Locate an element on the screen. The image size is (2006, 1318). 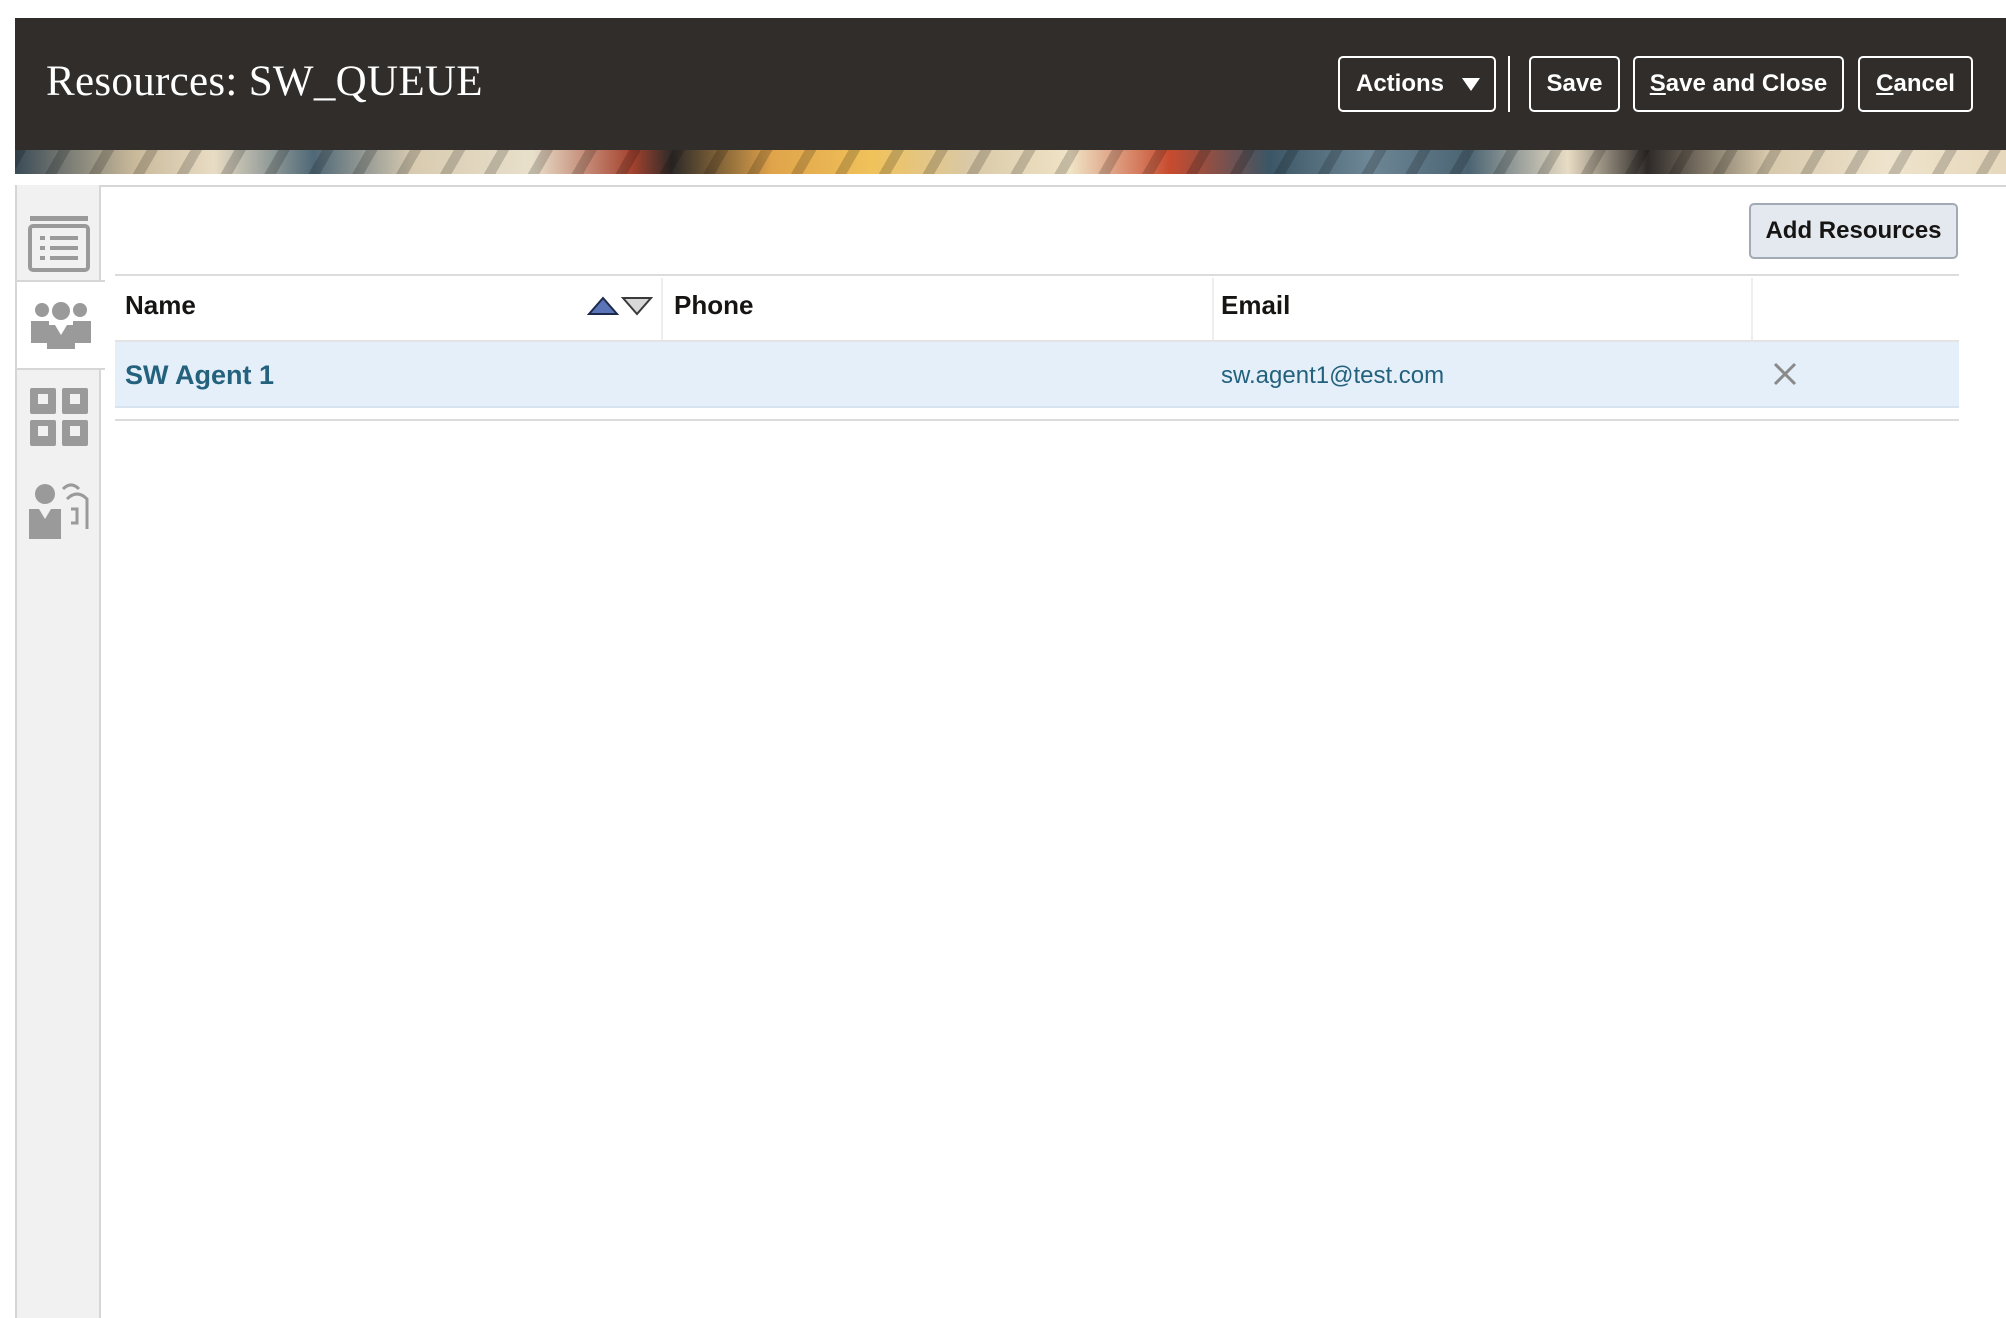
caret-down-icon is located at coordinates (1471, 84).